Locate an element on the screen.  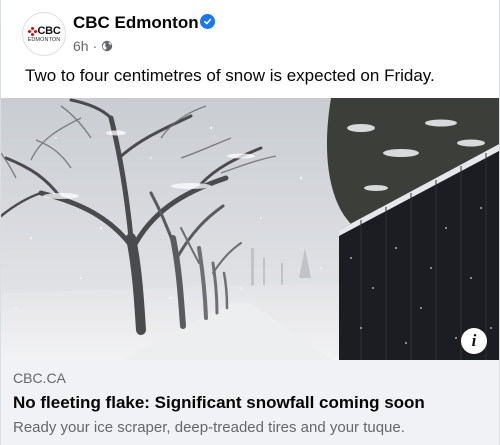
globe-icon is located at coordinates (107, 46).